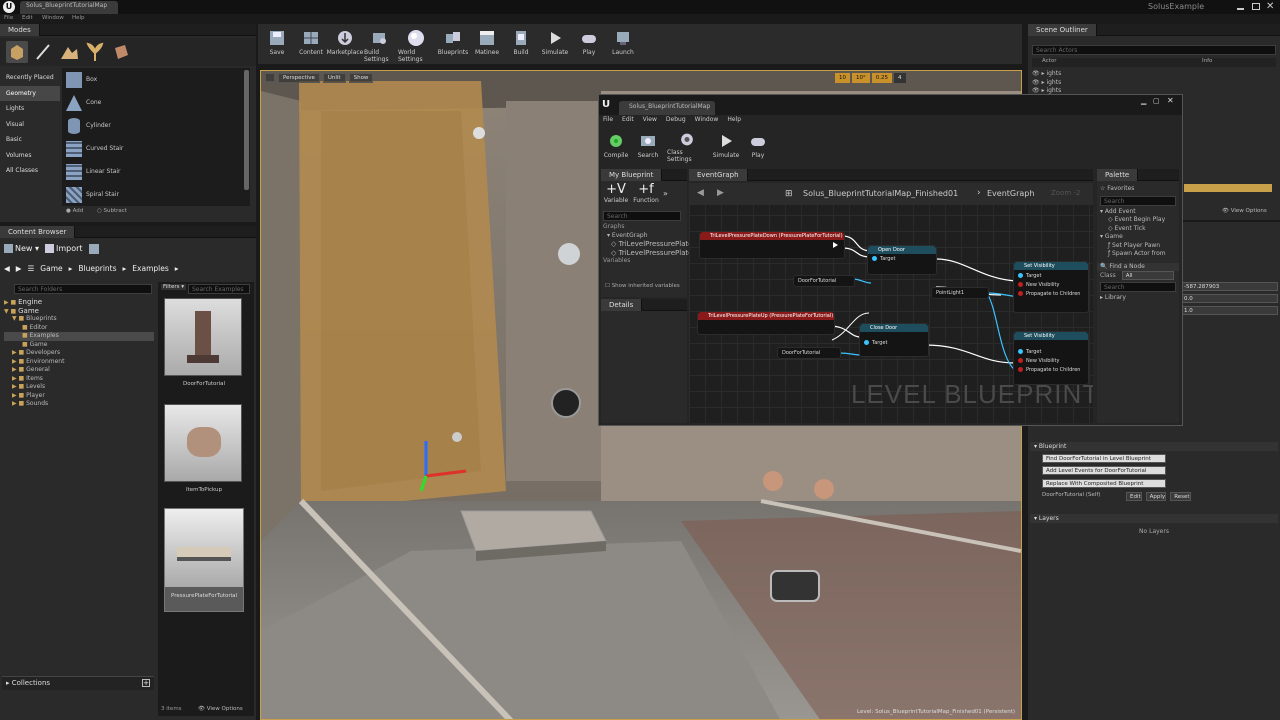 This screenshot has height=720, width=1280. I want to click on palette-search-input: Search, so click(1138, 200).